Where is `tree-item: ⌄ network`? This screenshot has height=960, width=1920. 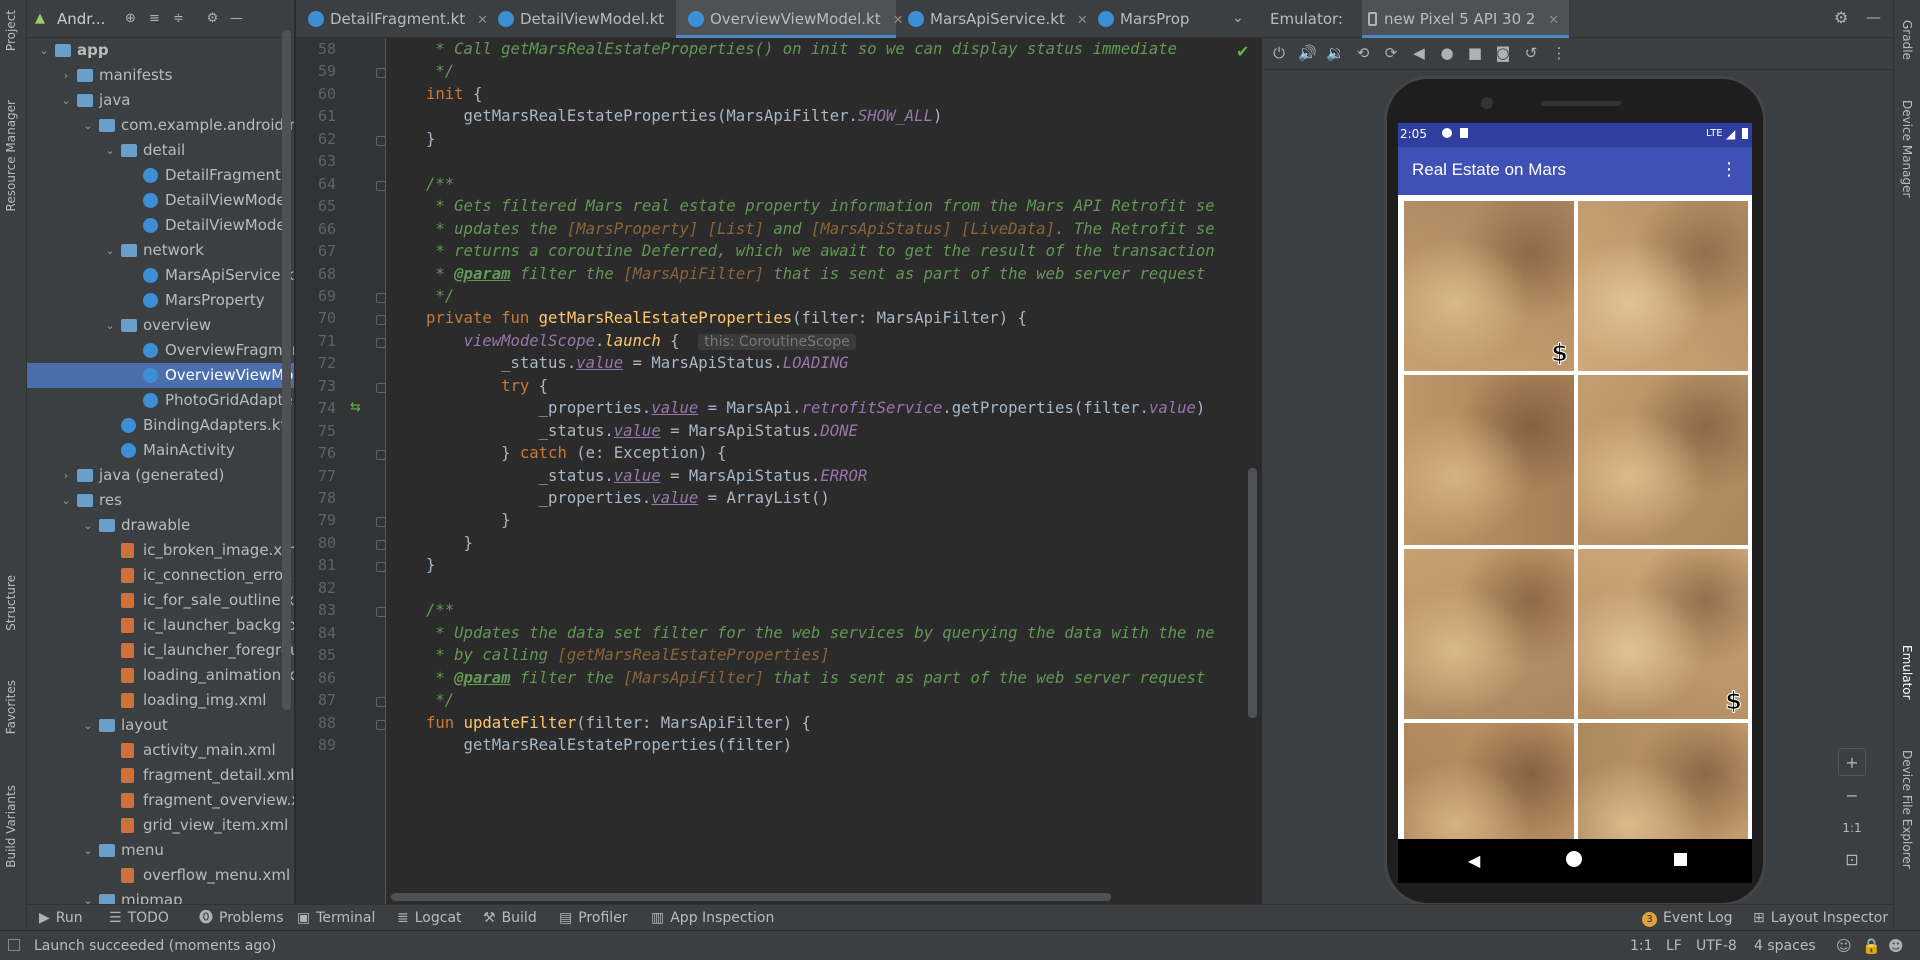
tree-item: ⌄ network is located at coordinates (160, 250).